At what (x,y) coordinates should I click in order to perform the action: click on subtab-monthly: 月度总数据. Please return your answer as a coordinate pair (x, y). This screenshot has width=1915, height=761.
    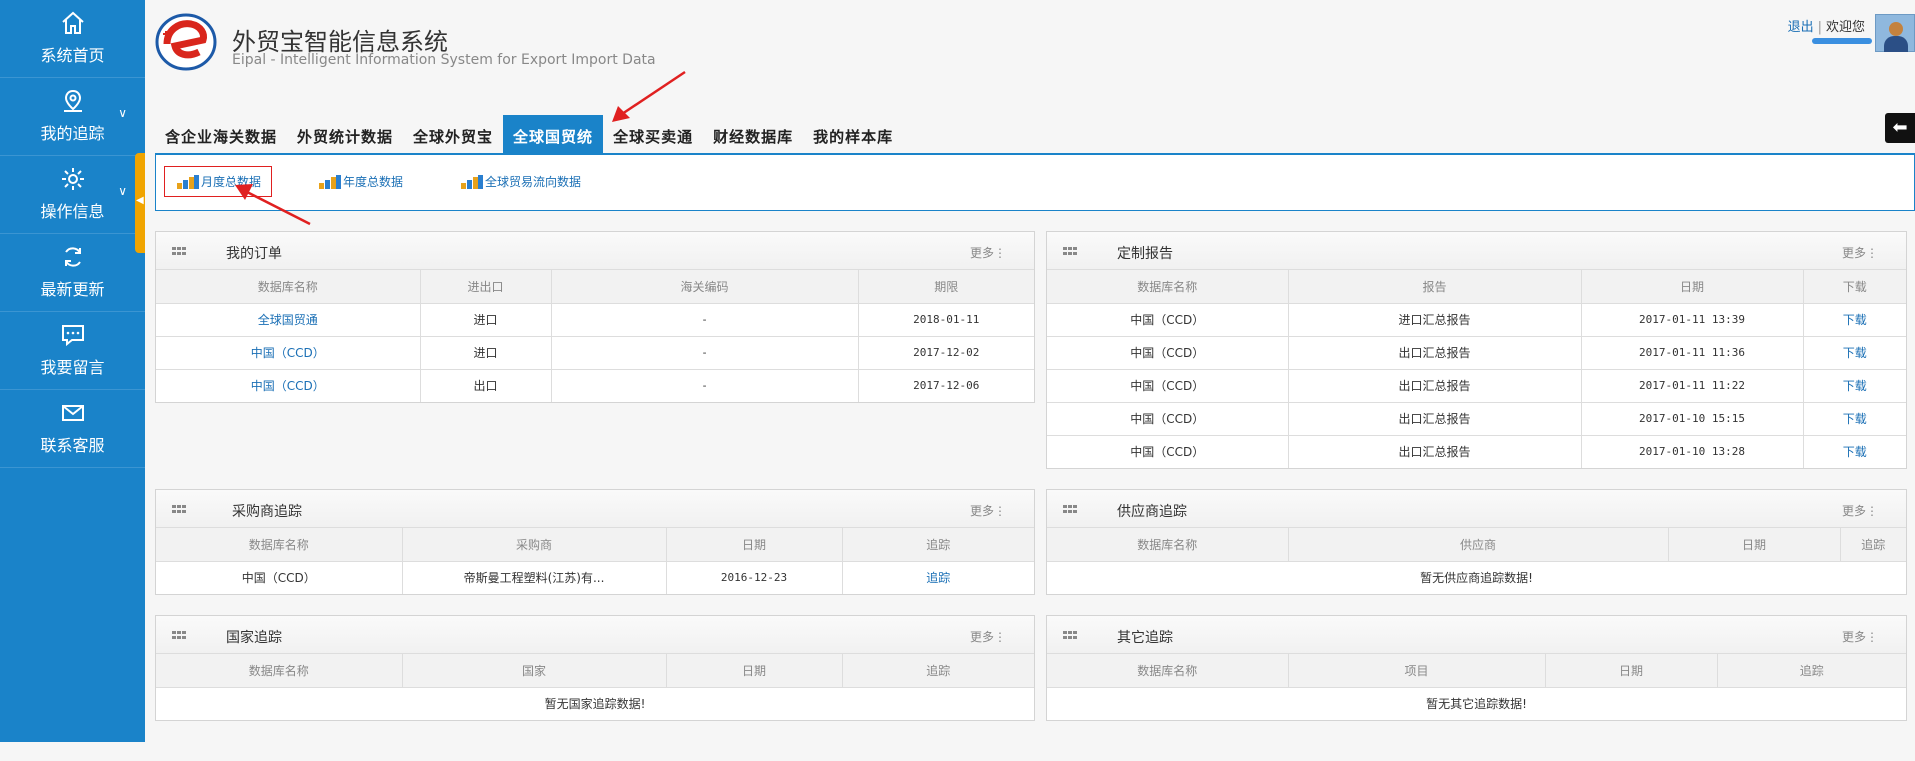
    Looking at the image, I should click on (218, 181).